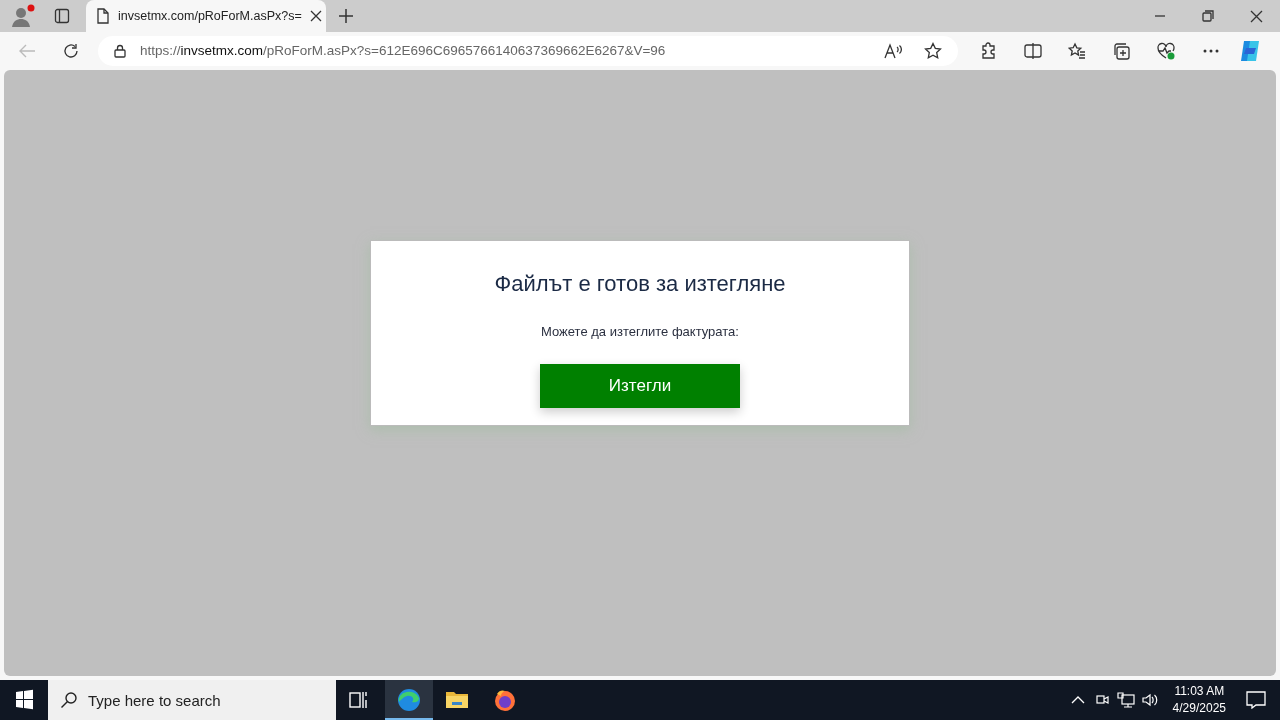 The image size is (1280, 720). Describe the element at coordinates (315, 16) in the screenshot. I see `close-icon` at that location.